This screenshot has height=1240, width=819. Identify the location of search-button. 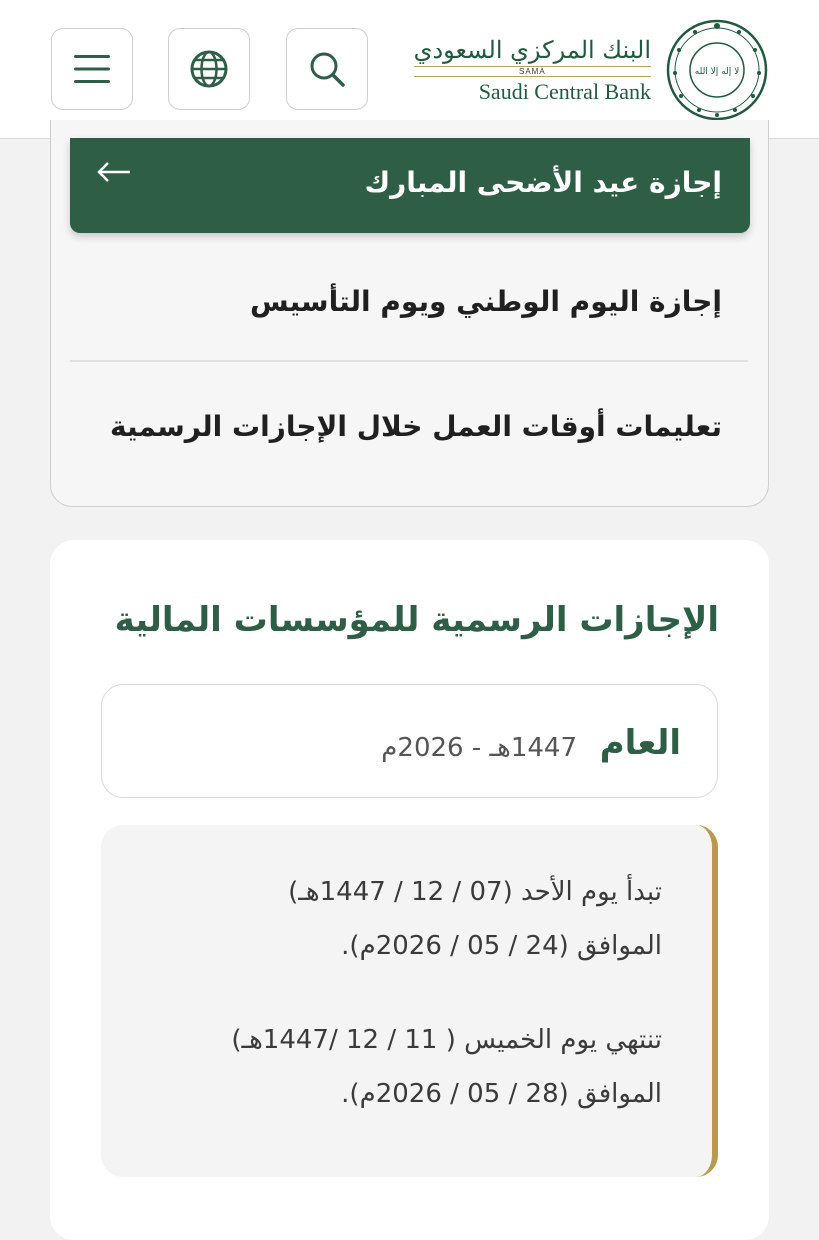
(327, 69).